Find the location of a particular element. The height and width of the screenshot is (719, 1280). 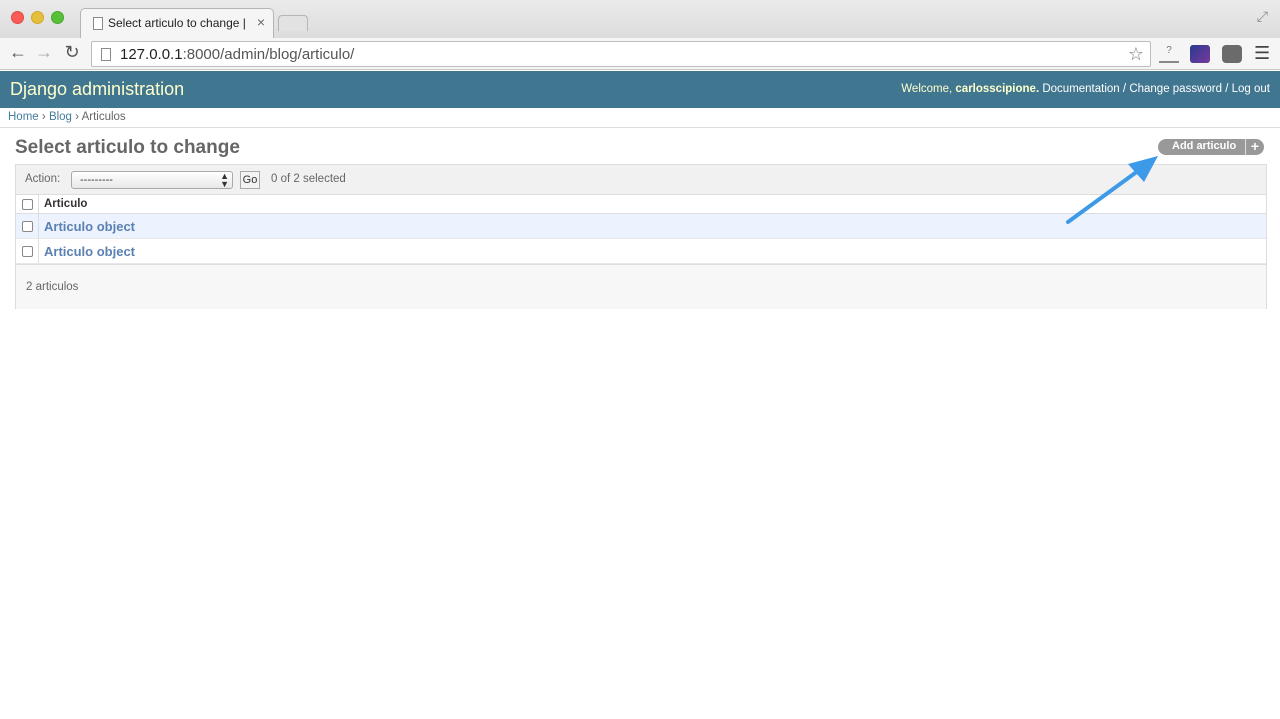

change-password-link: Change password is located at coordinates (1175, 89).